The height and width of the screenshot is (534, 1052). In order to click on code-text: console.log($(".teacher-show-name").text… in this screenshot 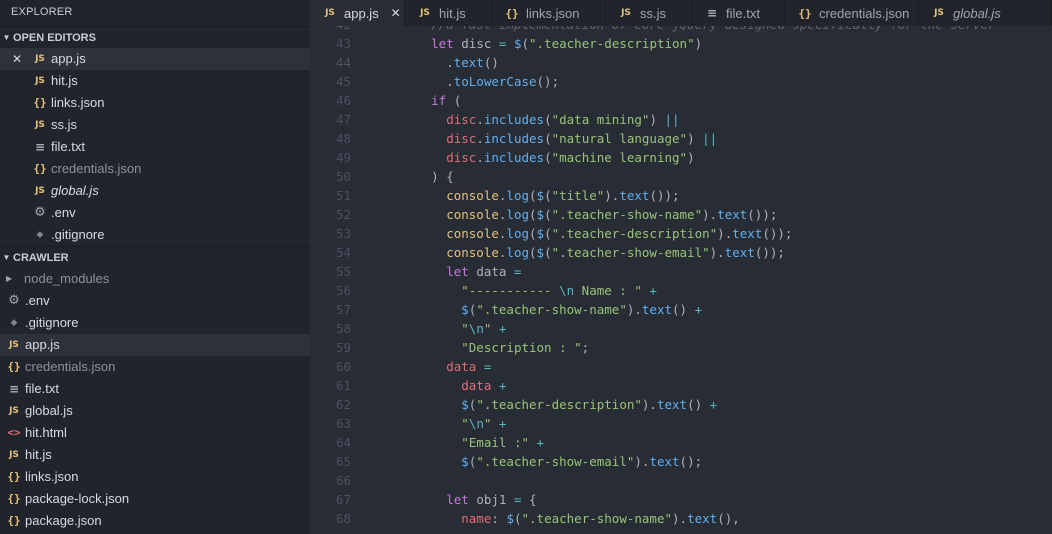, I will do `click(564, 214)`.